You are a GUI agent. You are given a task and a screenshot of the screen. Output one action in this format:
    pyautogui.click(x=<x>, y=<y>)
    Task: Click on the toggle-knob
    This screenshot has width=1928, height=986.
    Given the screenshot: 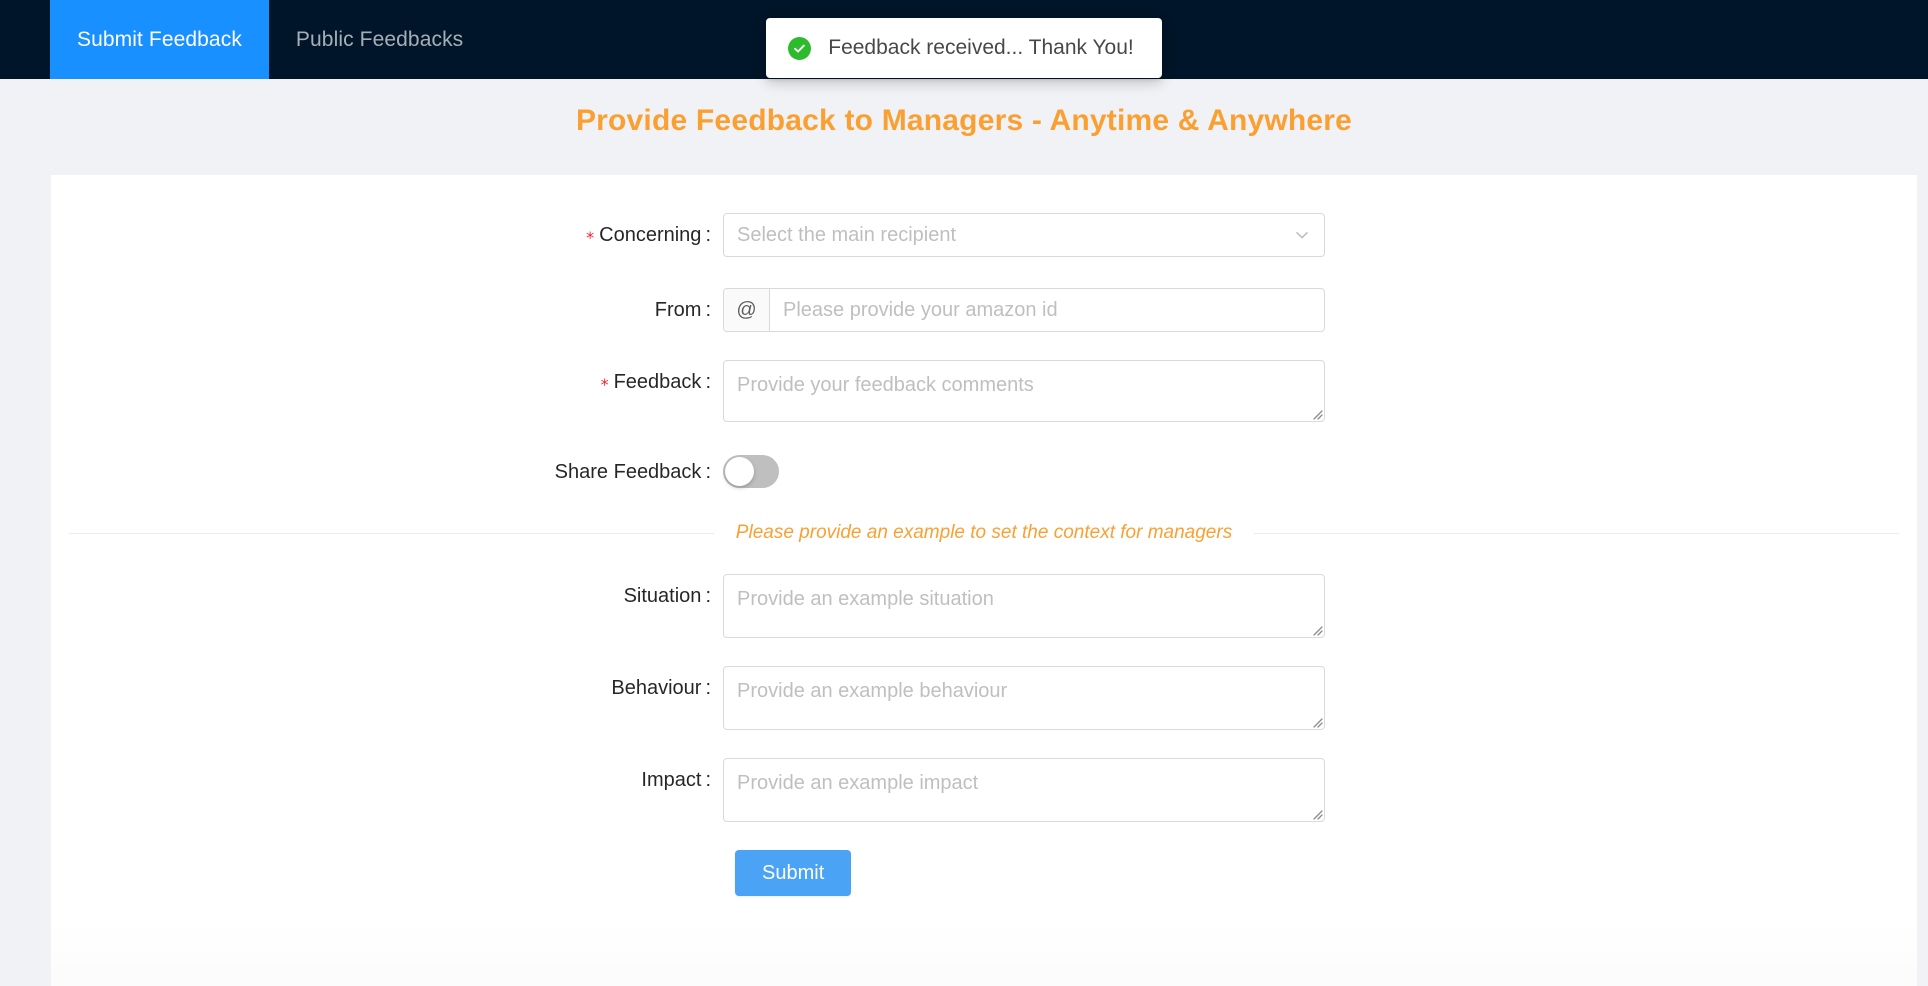 What is the action you would take?
    pyautogui.click(x=739, y=471)
    